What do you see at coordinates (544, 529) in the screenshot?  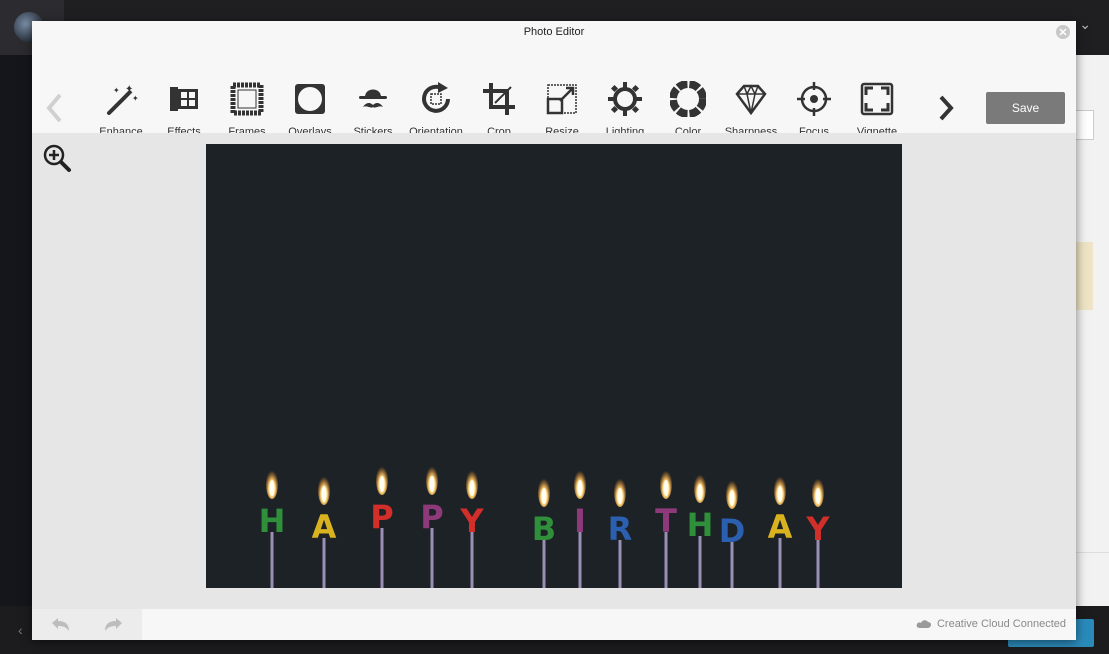 I see `svg-text: B` at bounding box center [544, 529].